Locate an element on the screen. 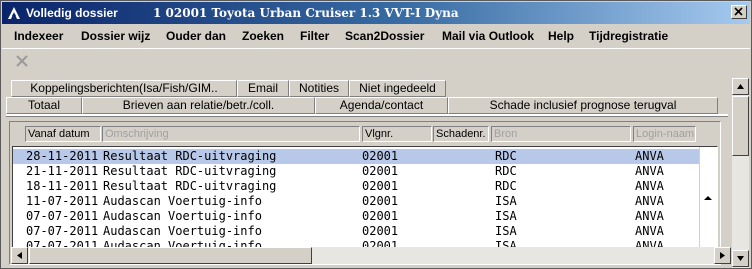 Image resolution: width=752 pixels, height=269 pixels. close-window-button is located at coordinates (739, 12).